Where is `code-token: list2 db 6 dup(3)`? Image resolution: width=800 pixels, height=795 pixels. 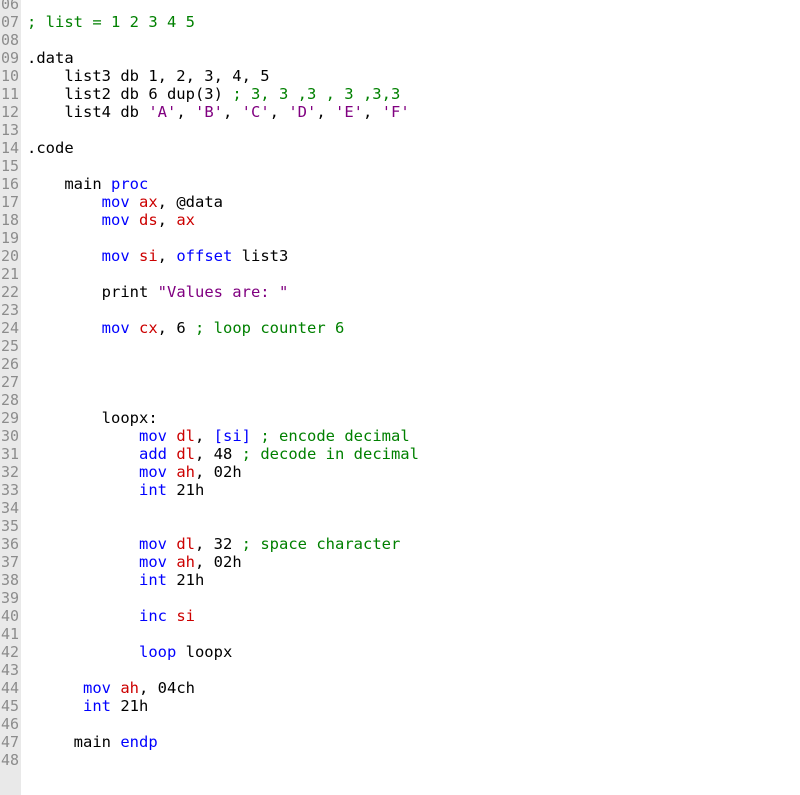 code-token: list2 db 6 dup(3) is located at coordinates (130, 94).